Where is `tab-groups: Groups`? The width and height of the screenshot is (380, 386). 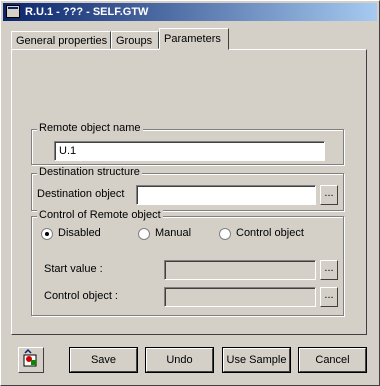 tab-groups: Groups is located at coordinates (135, 40).